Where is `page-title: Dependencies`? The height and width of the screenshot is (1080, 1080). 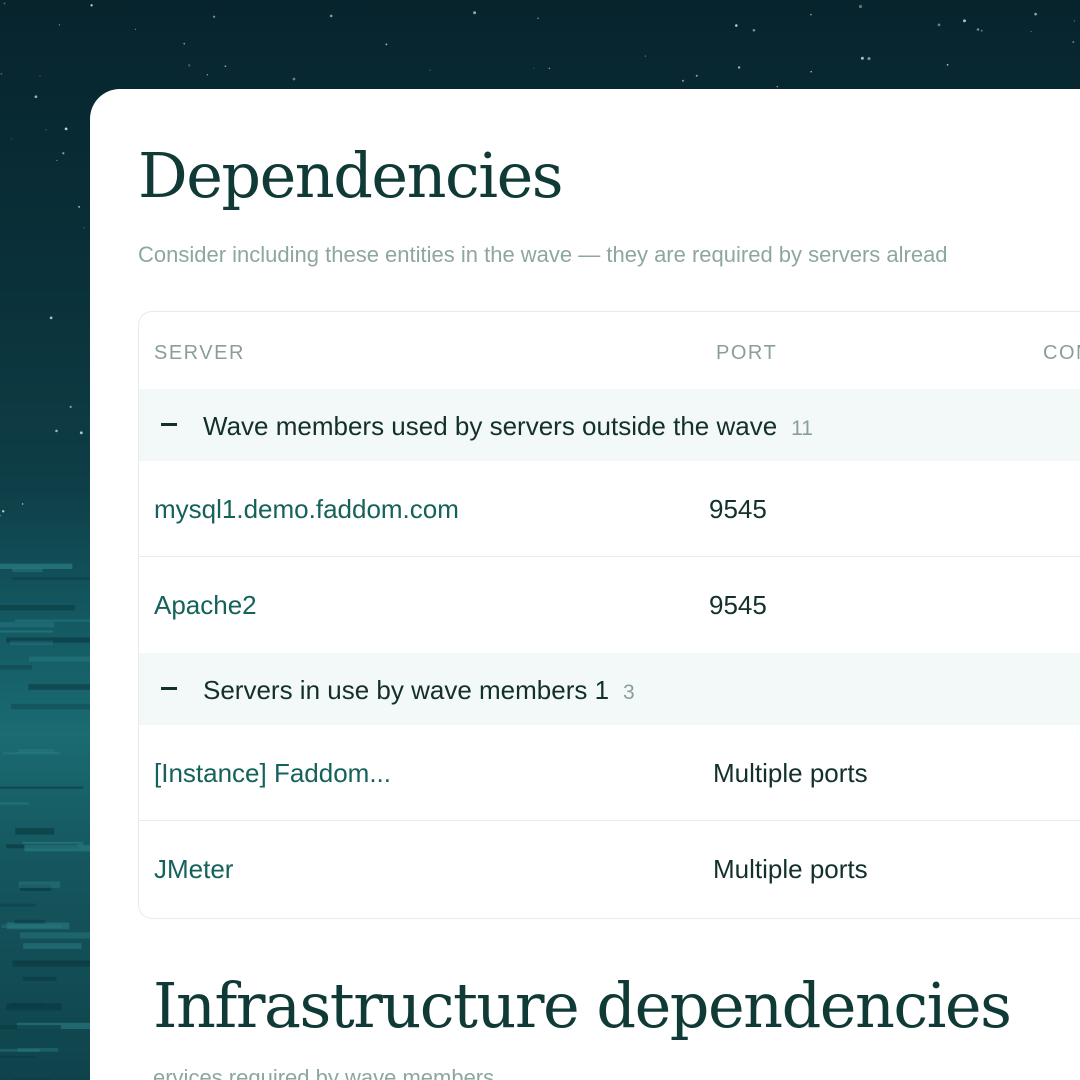 page-title: Dependencies is located at coordinates (351, 175).